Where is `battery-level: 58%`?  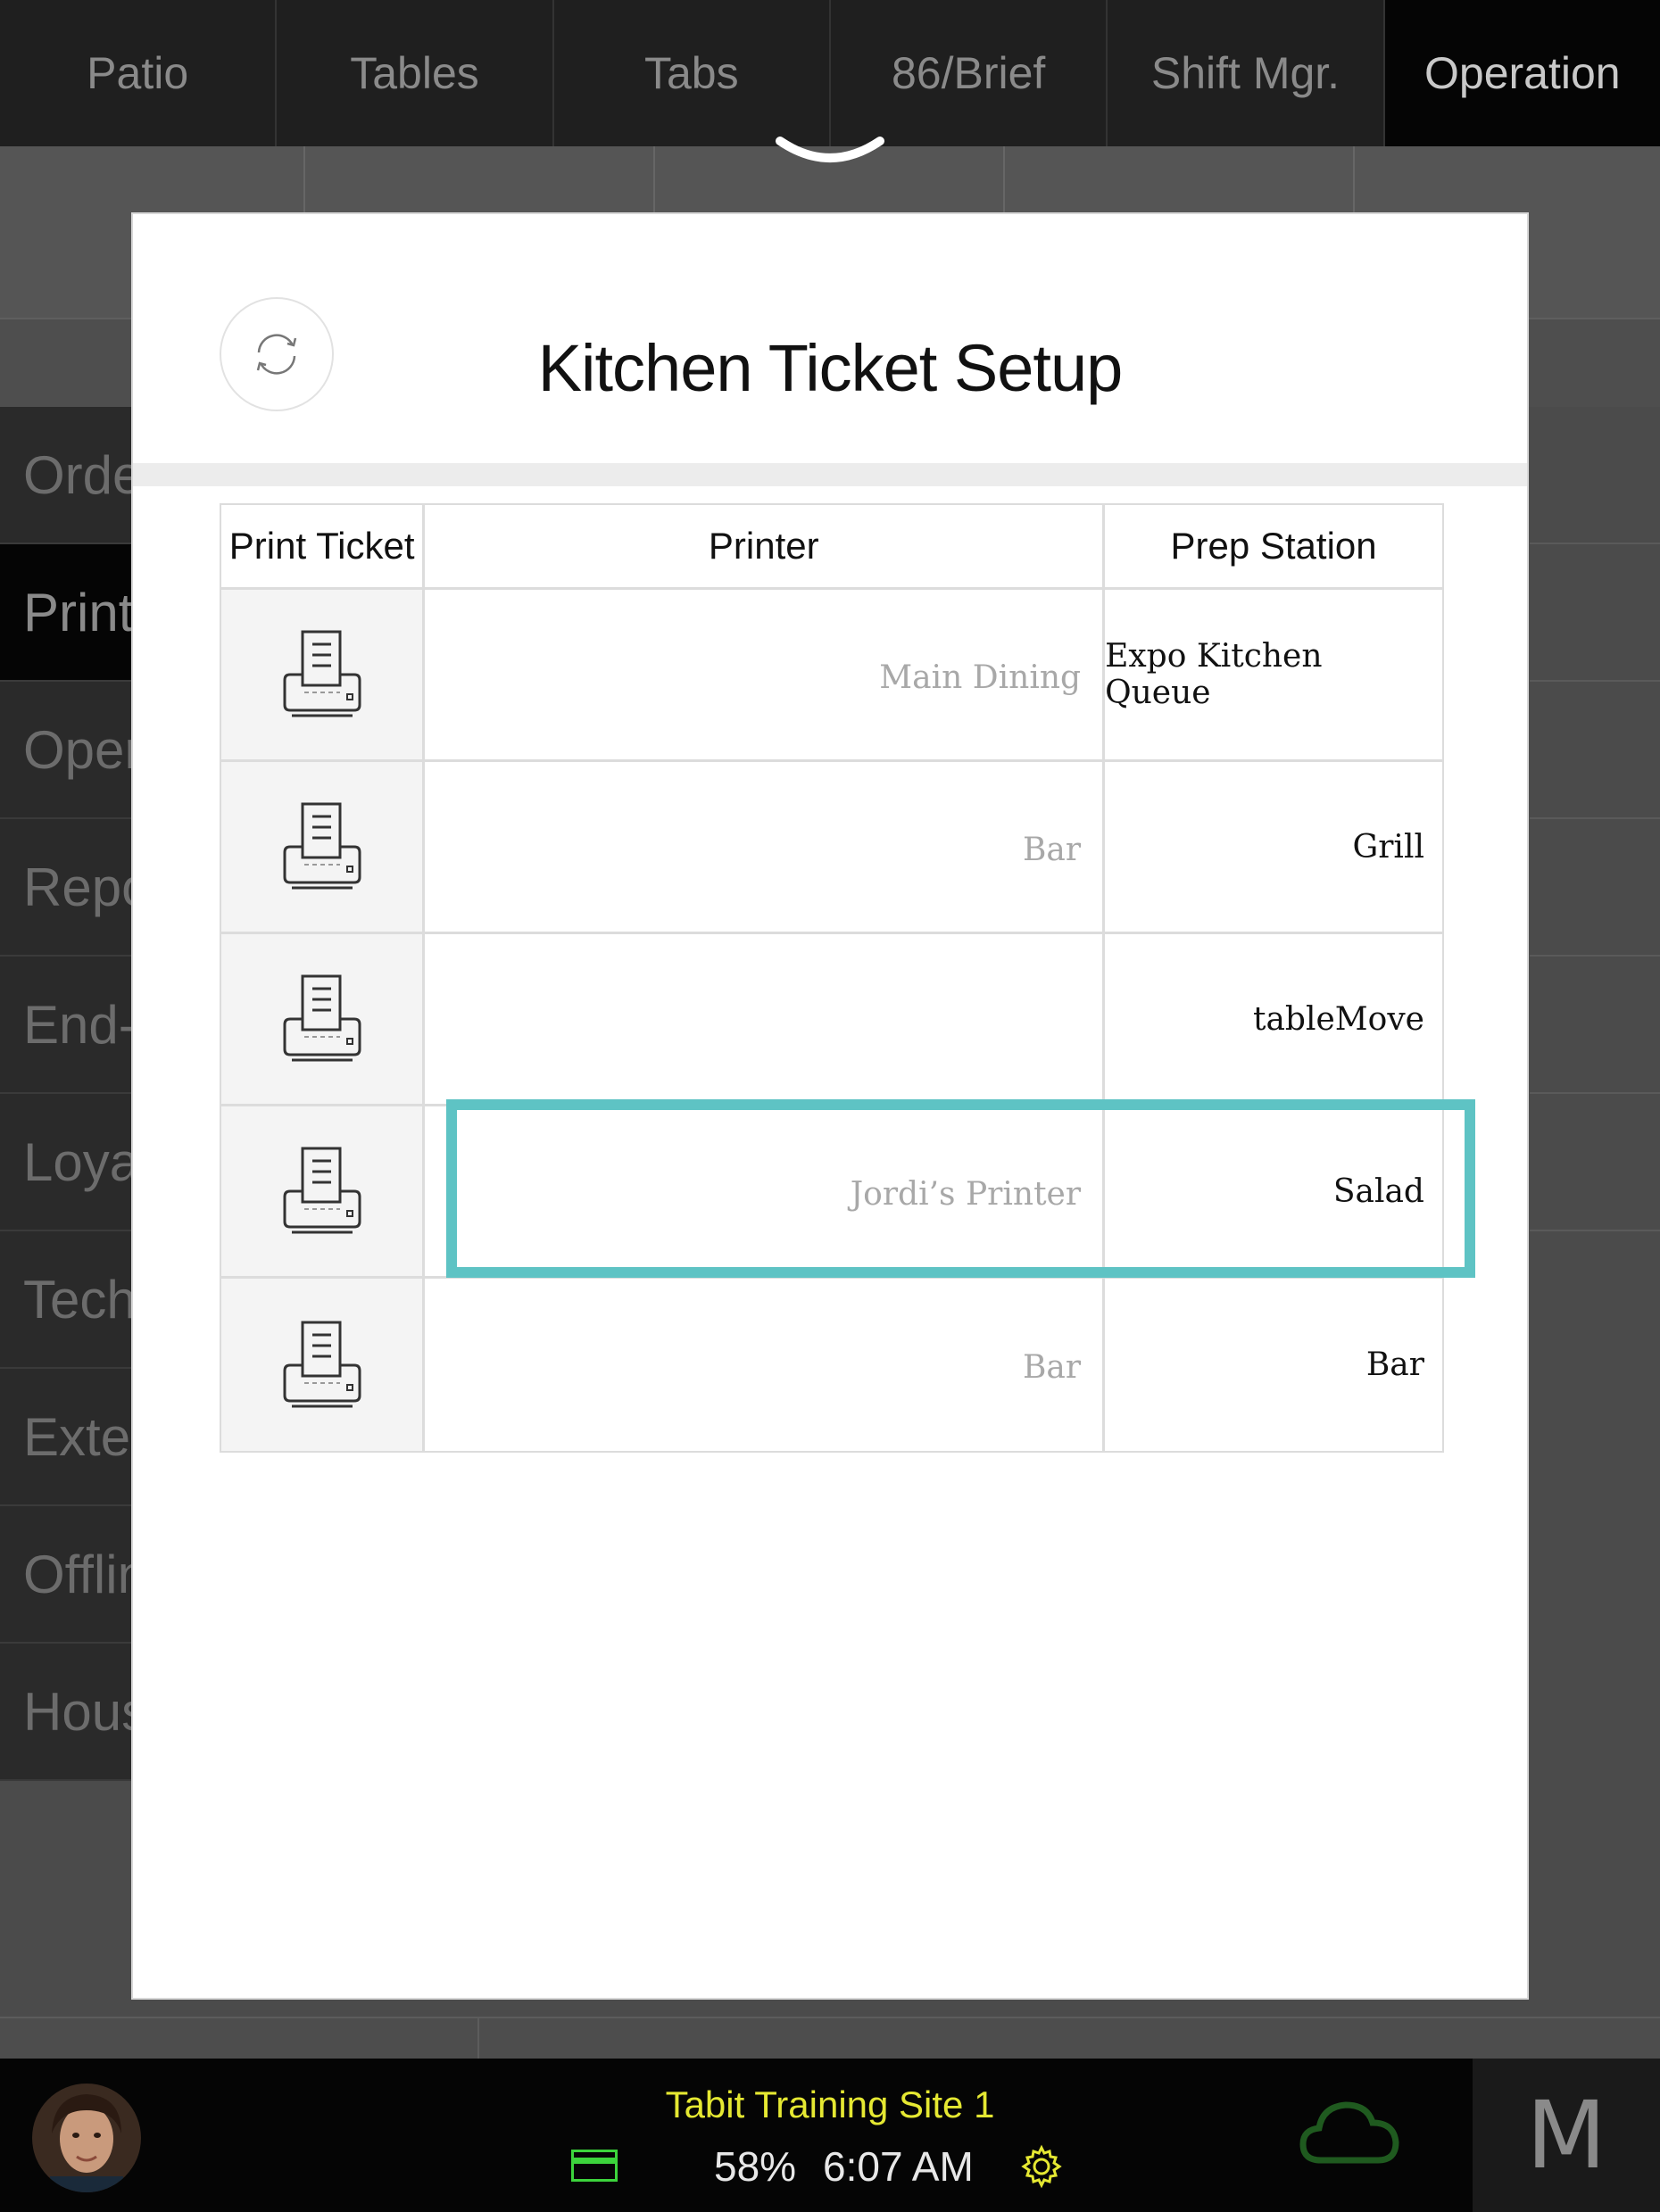 battery-level: 58% is located at coordinates (755, 2166).